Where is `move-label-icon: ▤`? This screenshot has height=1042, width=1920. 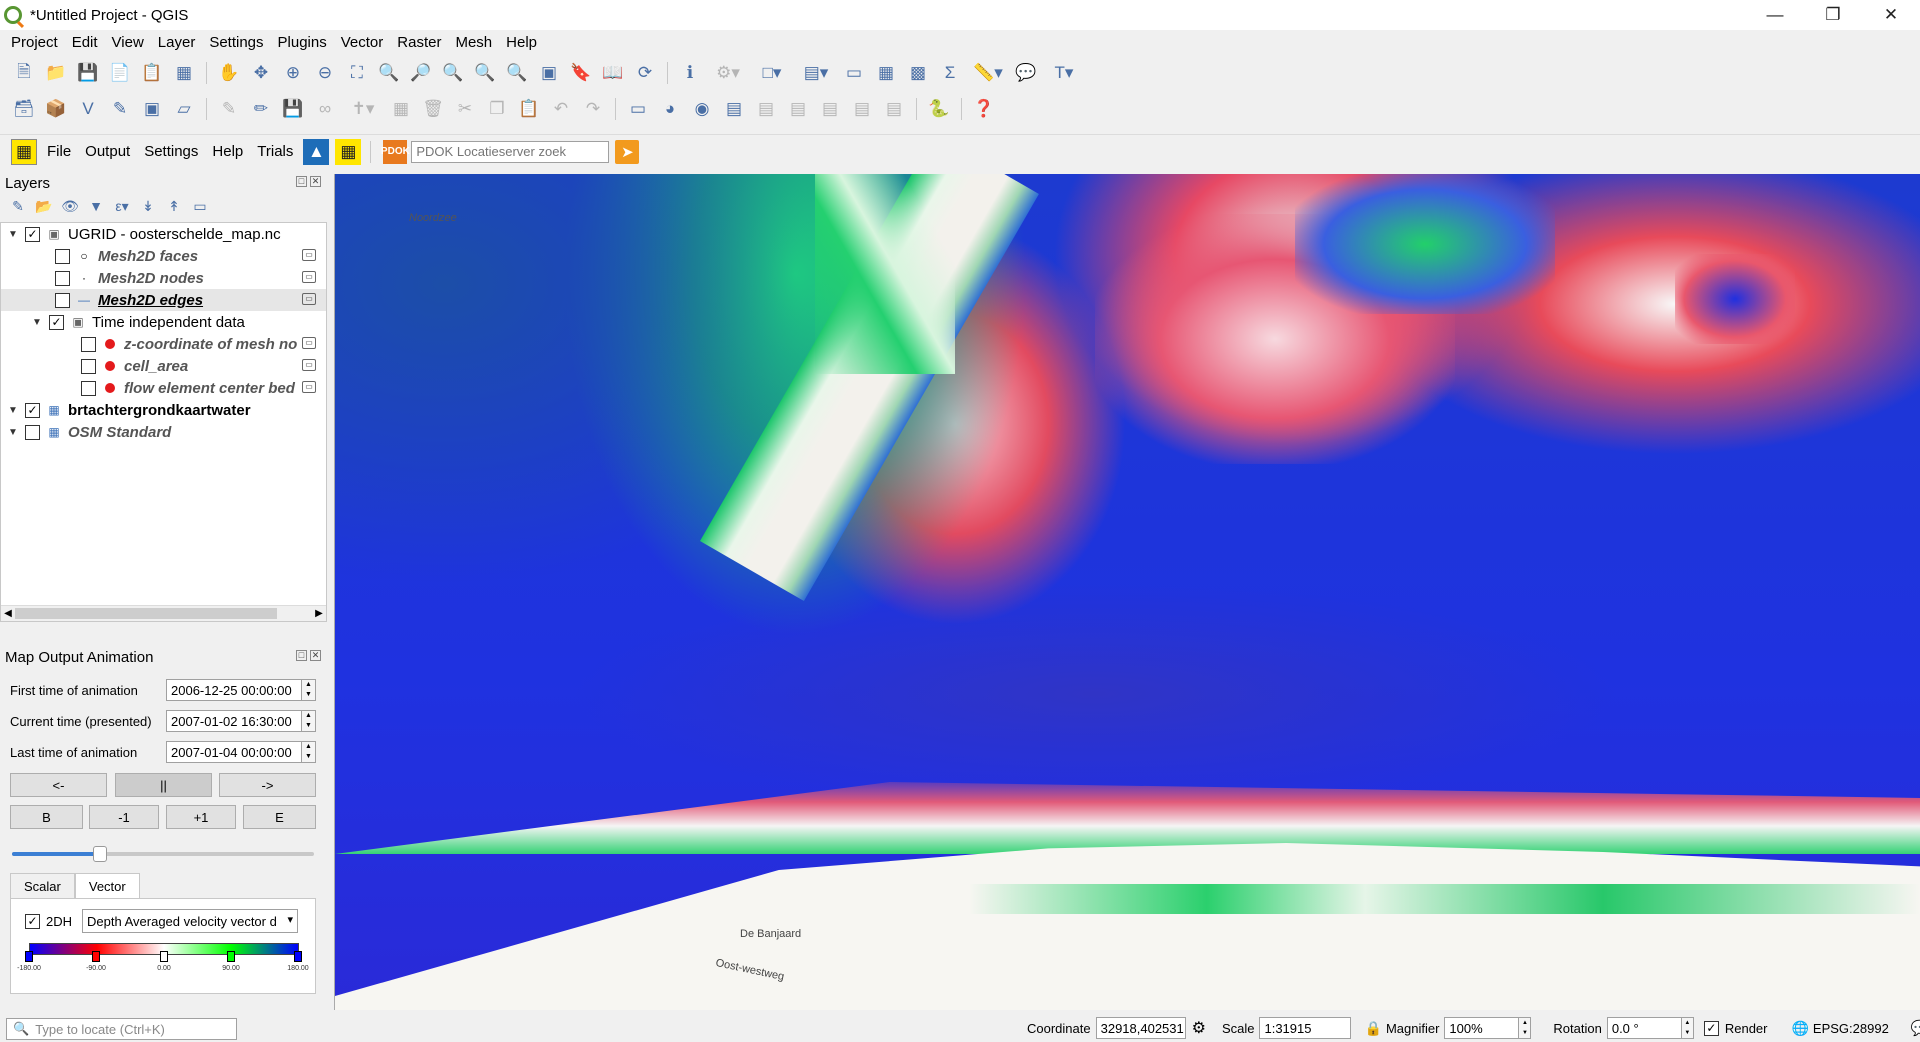
move-label-icon: ▤ is located at coordinates (766, 109).